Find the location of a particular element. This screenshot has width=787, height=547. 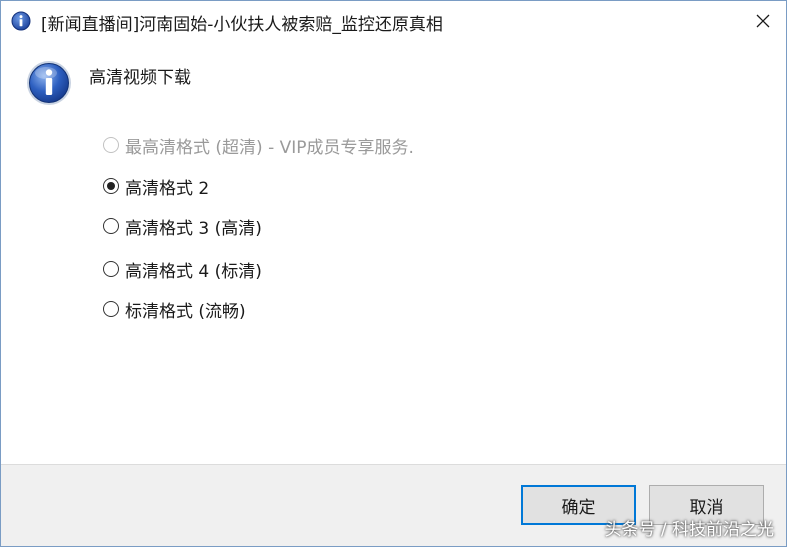

option-label: 高清格式 4 (标清) is located at coordinates (193, 271).